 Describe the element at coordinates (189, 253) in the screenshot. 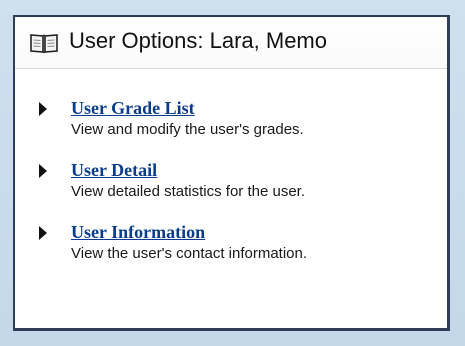

I see `user-information-description: View the user's contact information.` at that location.